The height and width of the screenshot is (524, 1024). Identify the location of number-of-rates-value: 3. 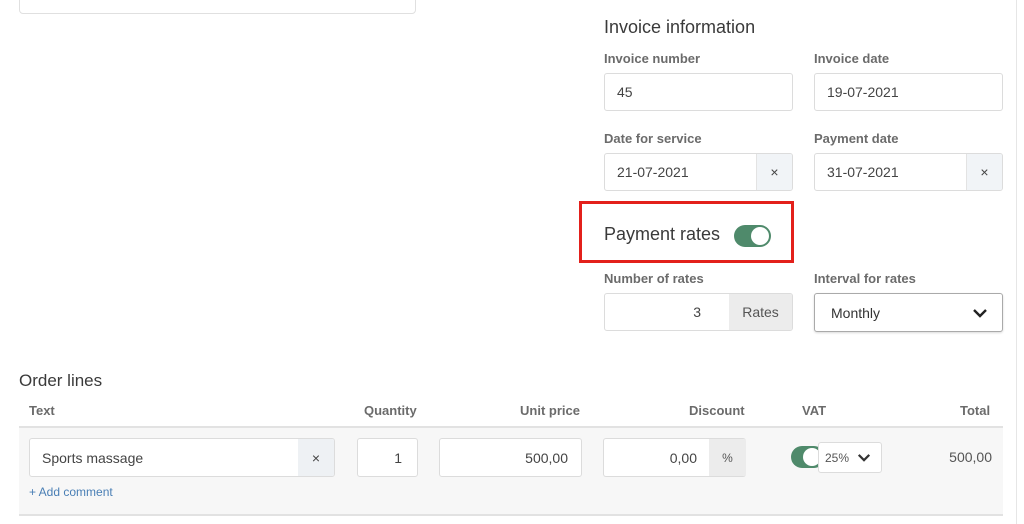
(697, 312).